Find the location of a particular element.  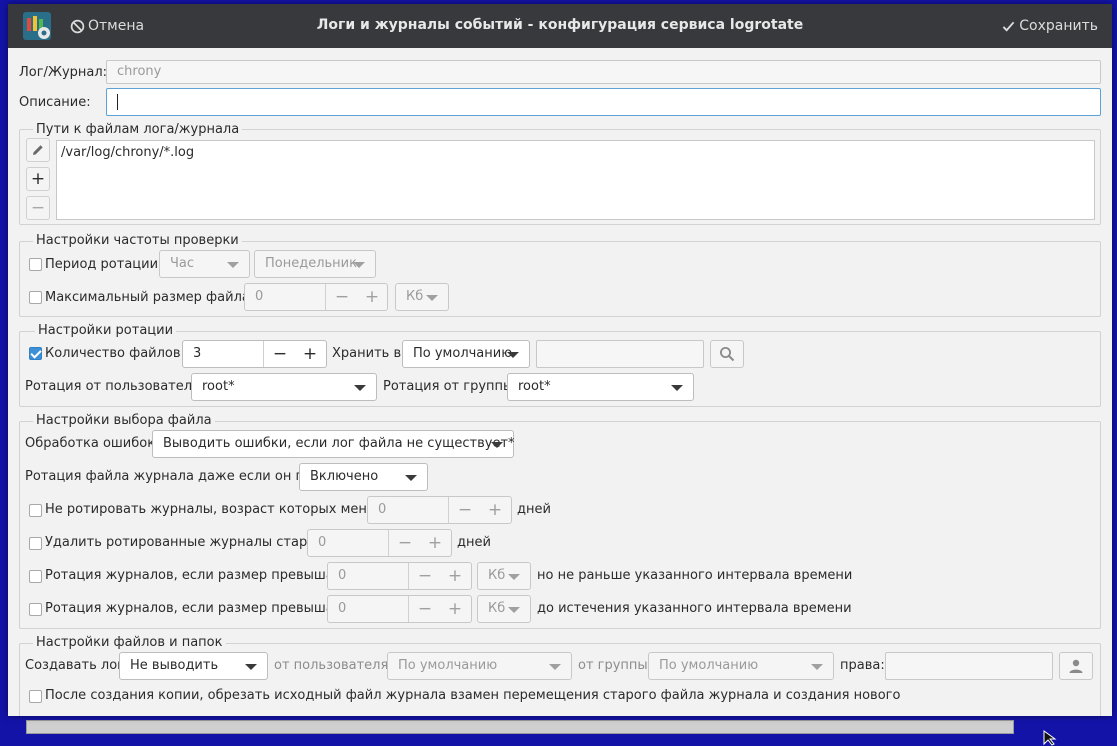

permissions-user-button is located at coordinates (1076, 666).